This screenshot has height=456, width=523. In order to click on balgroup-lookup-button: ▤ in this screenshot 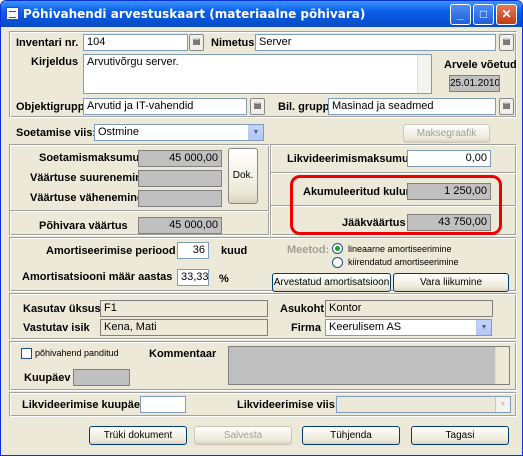, I will do `click(506, 106)`.